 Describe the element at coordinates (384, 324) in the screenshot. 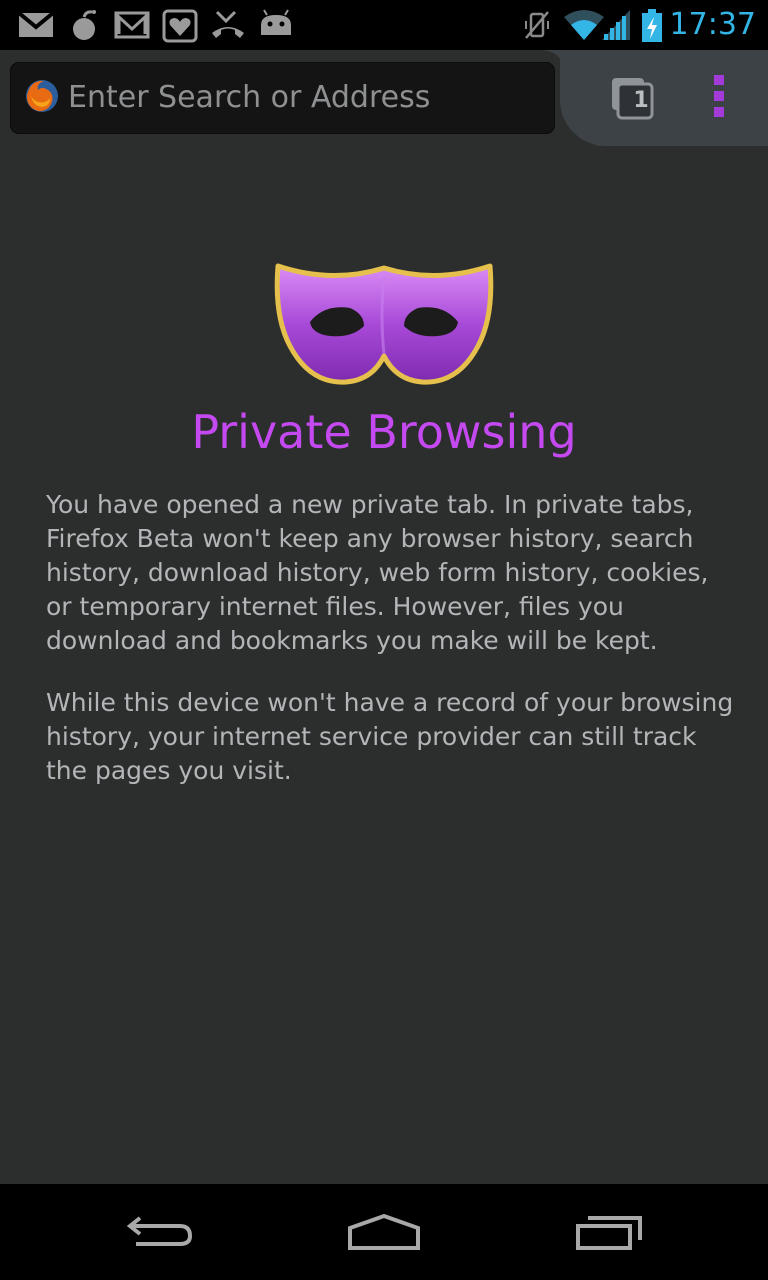

I see `private-browsing-mask-icon` at that location.